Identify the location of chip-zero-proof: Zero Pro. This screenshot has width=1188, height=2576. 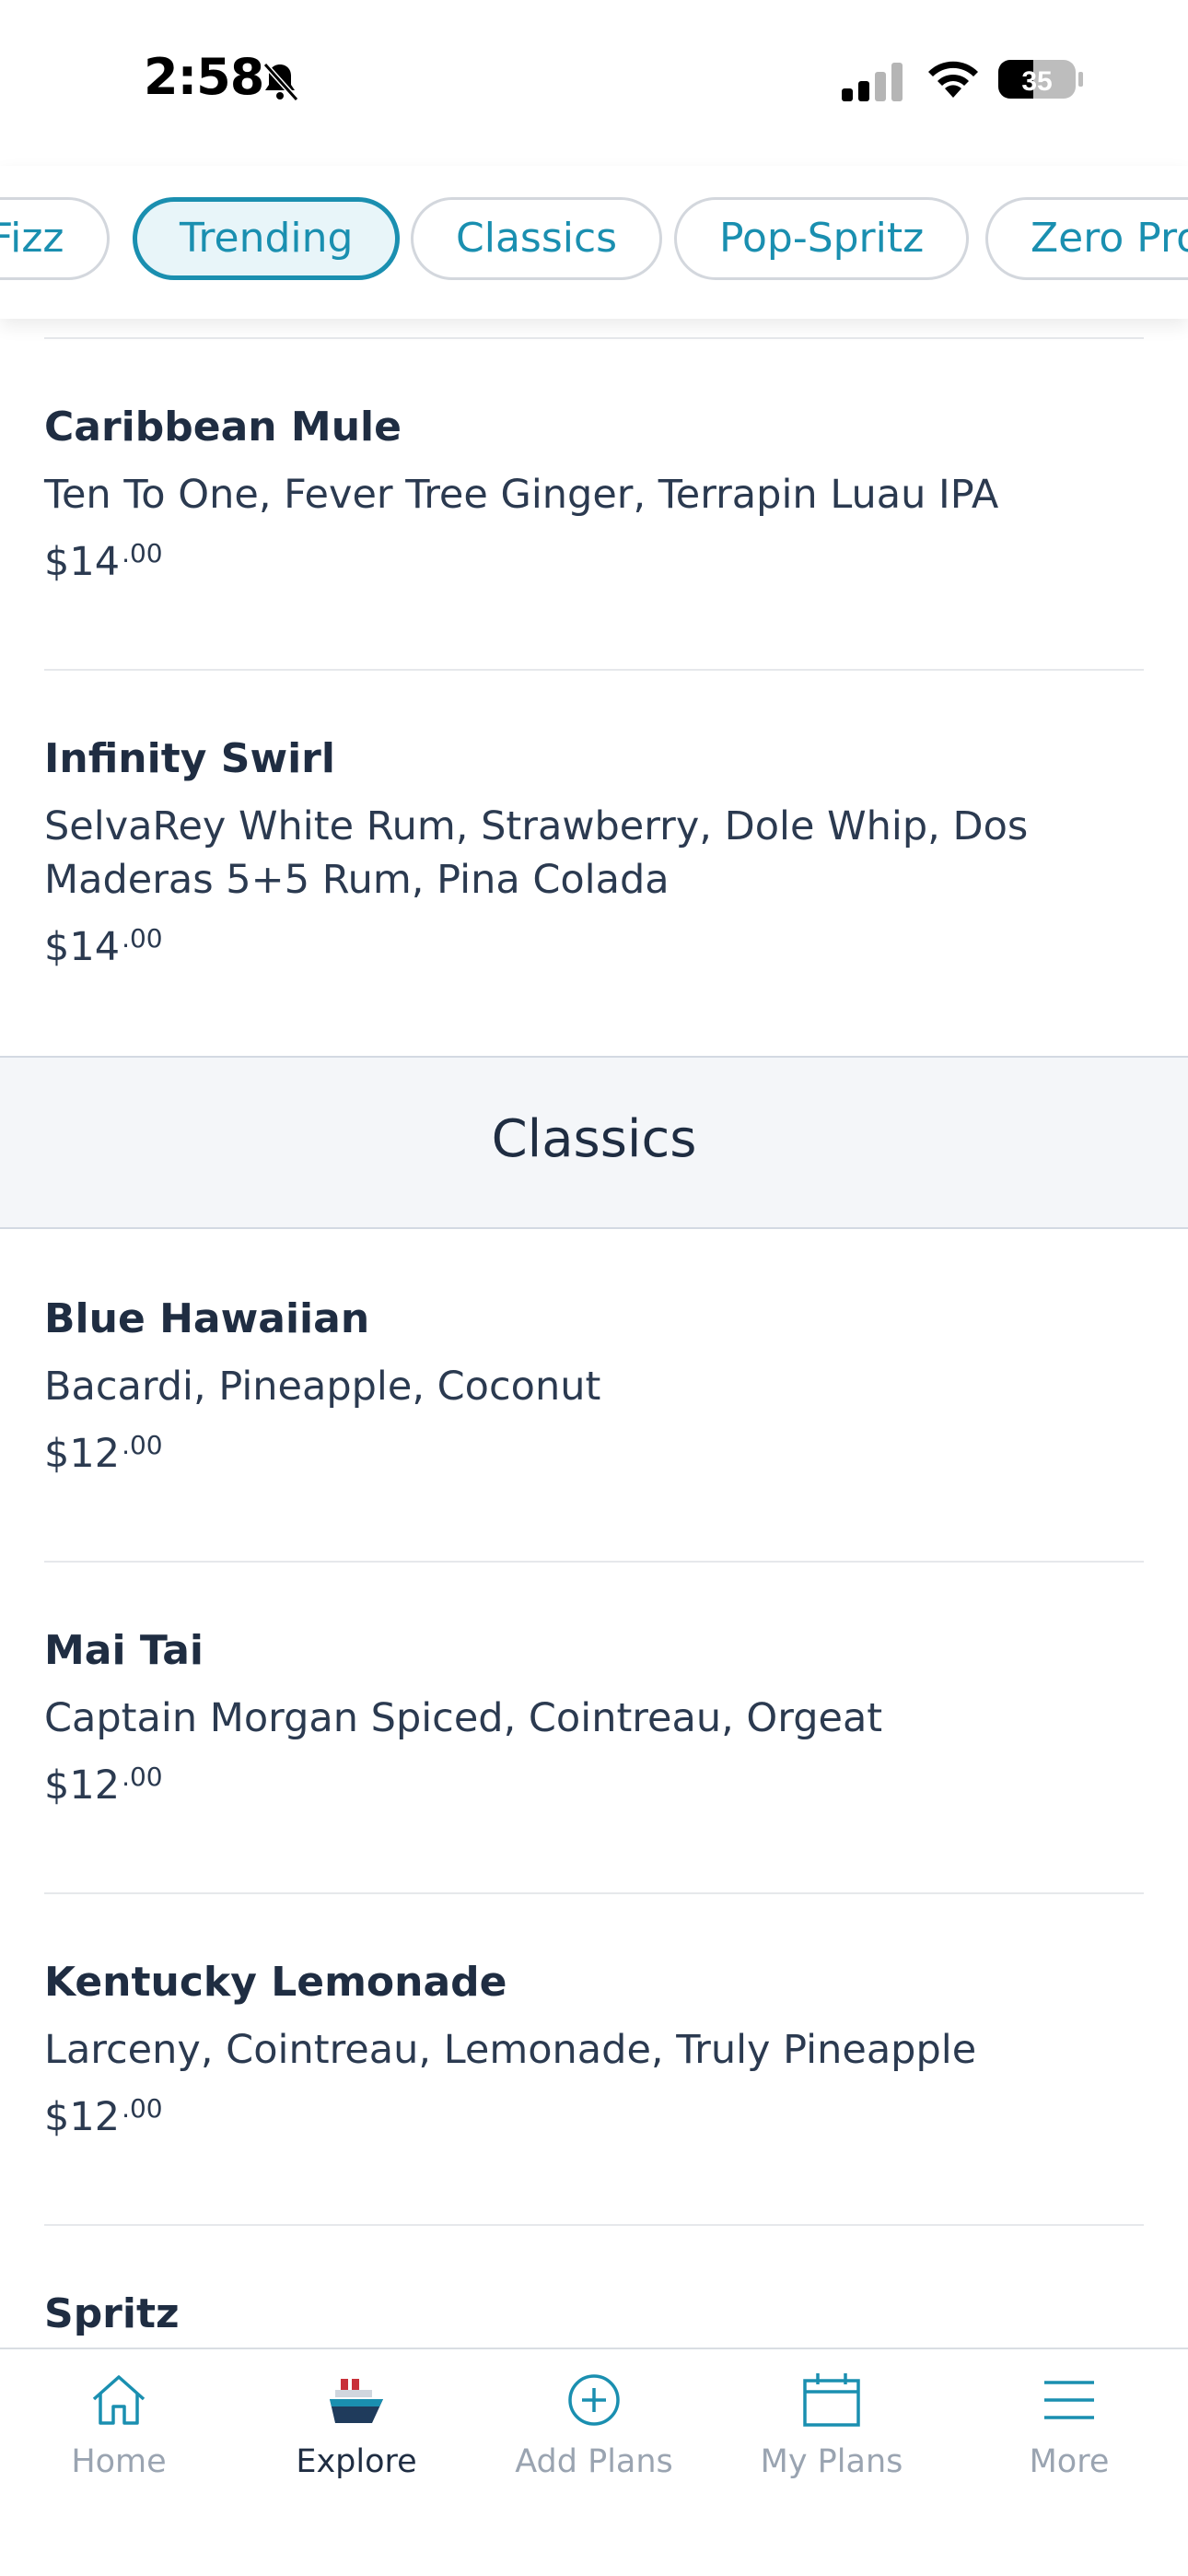
(1086, 238).